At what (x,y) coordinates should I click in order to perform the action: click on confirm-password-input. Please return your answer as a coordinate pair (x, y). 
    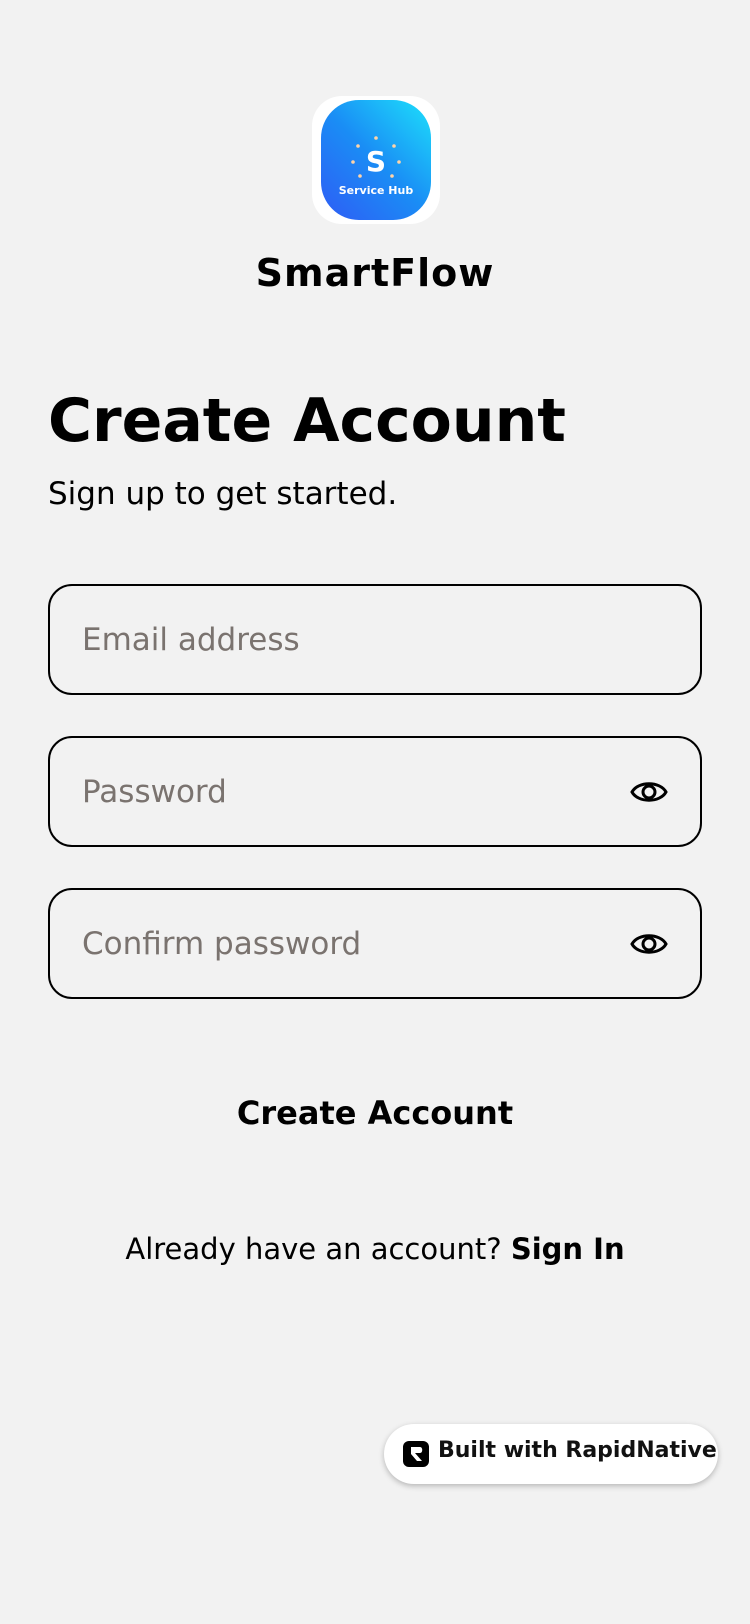
    Looking at the image, I should click on (342, 943).